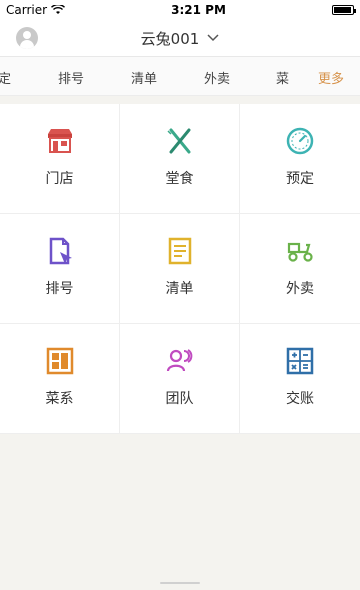 The width and height of the screenshot is (360, 590). Describe the element at coordinates (300, 269) in the screenshot. I see `grid-item-delivery: 外卖` at that location.